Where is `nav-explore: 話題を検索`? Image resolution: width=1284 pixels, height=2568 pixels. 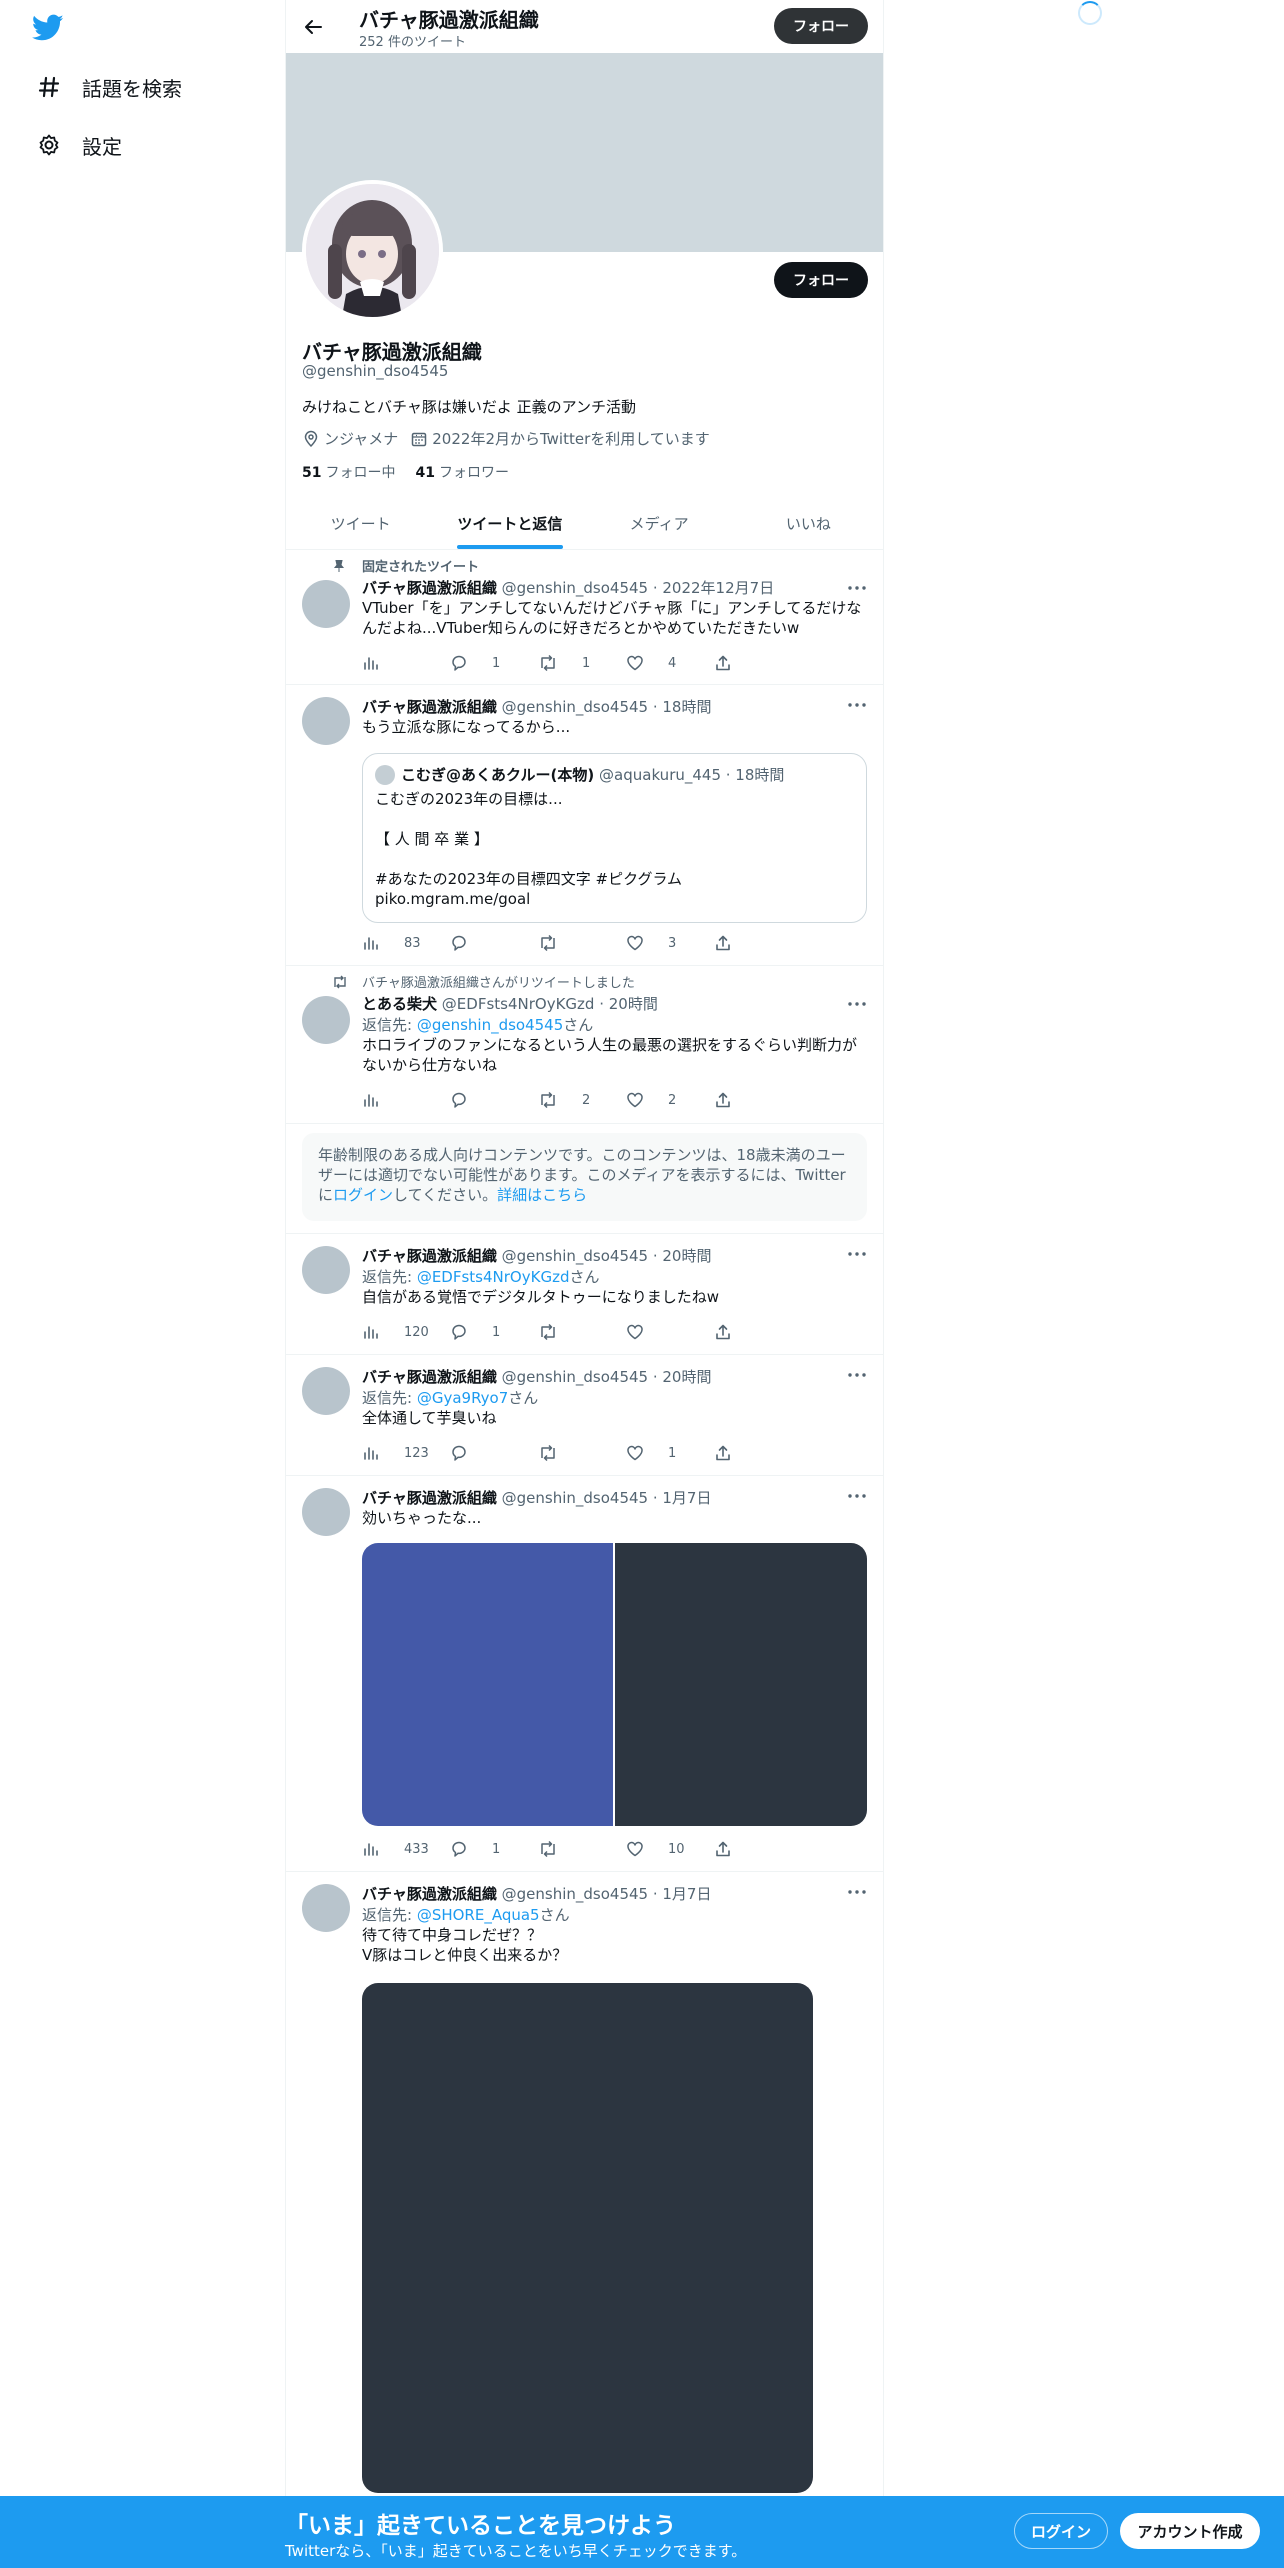 nav-explore: 話題を検索 is located at coordinates (109, 87).